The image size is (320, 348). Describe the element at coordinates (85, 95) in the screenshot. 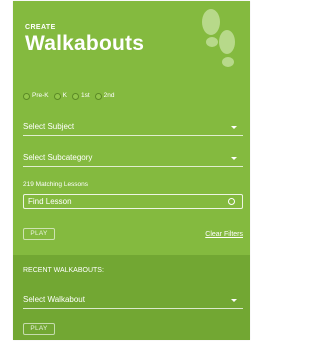

I see `grade-label: 1st` at that location.